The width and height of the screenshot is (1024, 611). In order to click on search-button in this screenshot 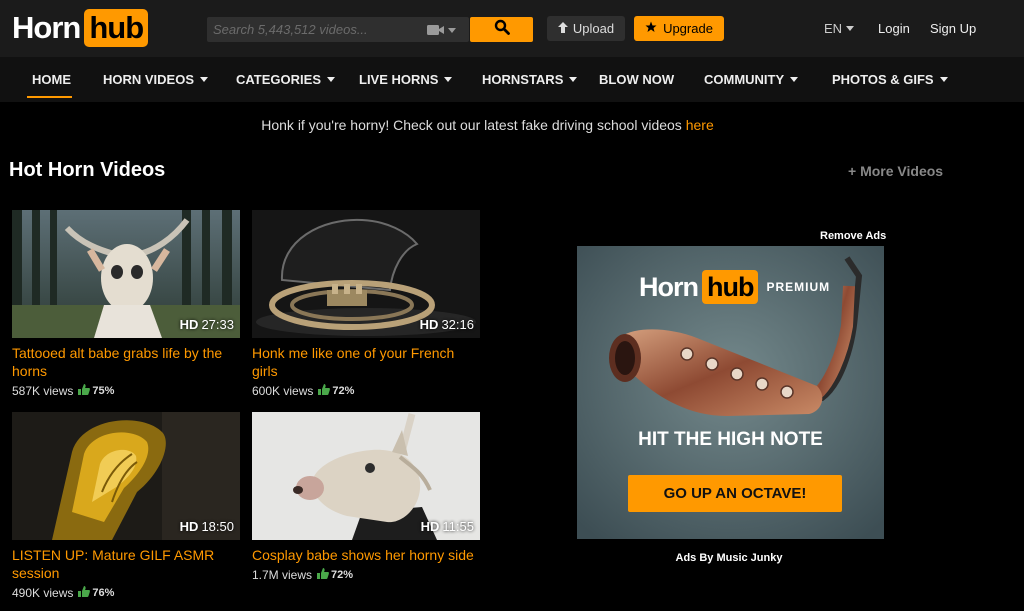, I will do `click(501, 29)`.